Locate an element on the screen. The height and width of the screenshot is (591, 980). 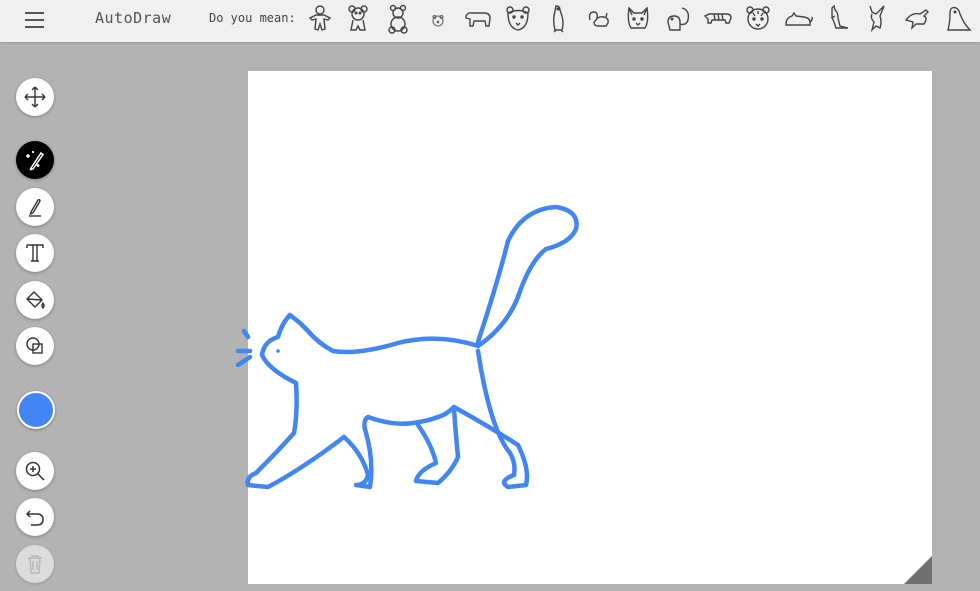
fill-tool-button is located at coordinates (35, 300).